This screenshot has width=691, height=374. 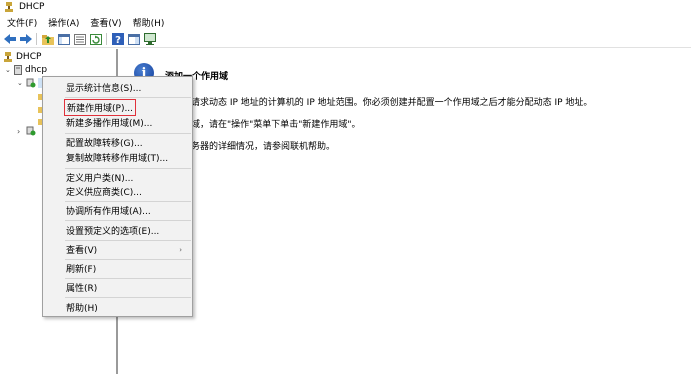 I want to click on ipv4-icon, so click(x=31, y=83).